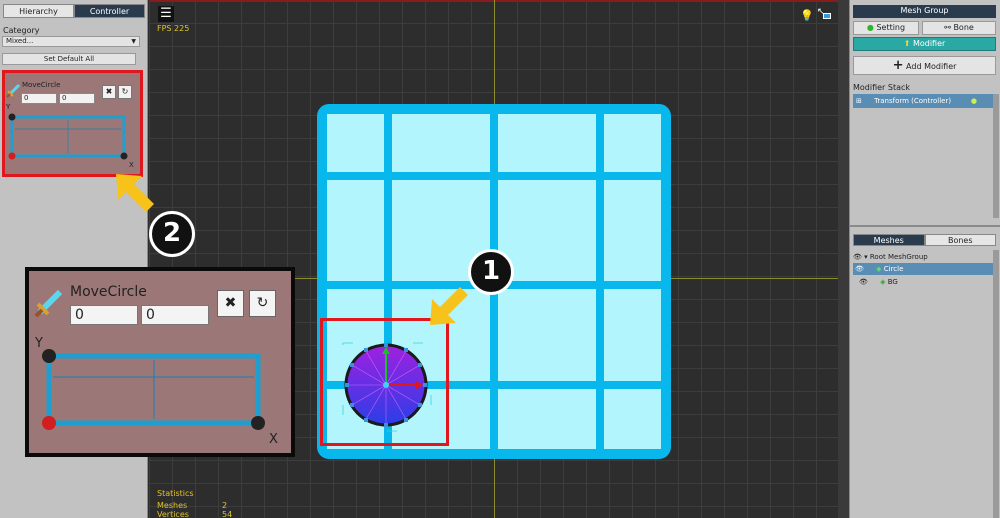 This screenshot has height=518, width=1000. I want to click on tab-controller: Controller, so click(109, 11).